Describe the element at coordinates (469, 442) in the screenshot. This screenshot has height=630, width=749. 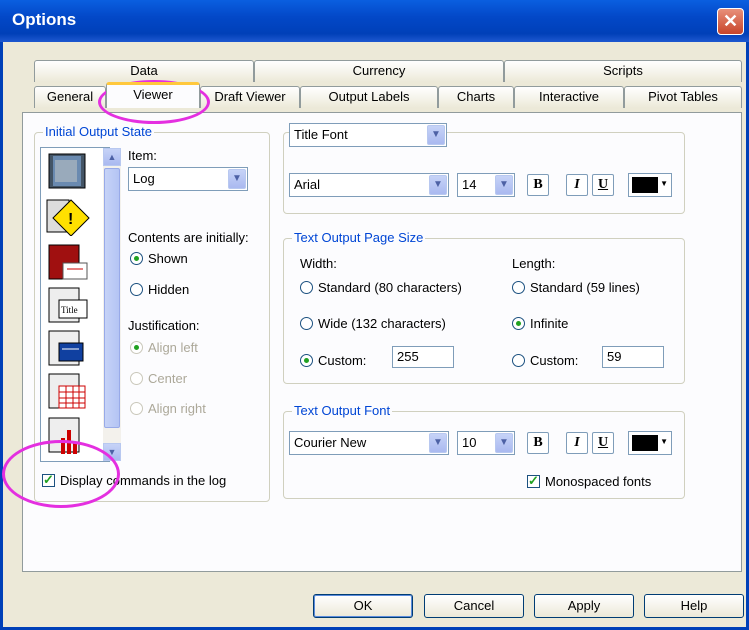
I see `text-size-value: 10` at that location.